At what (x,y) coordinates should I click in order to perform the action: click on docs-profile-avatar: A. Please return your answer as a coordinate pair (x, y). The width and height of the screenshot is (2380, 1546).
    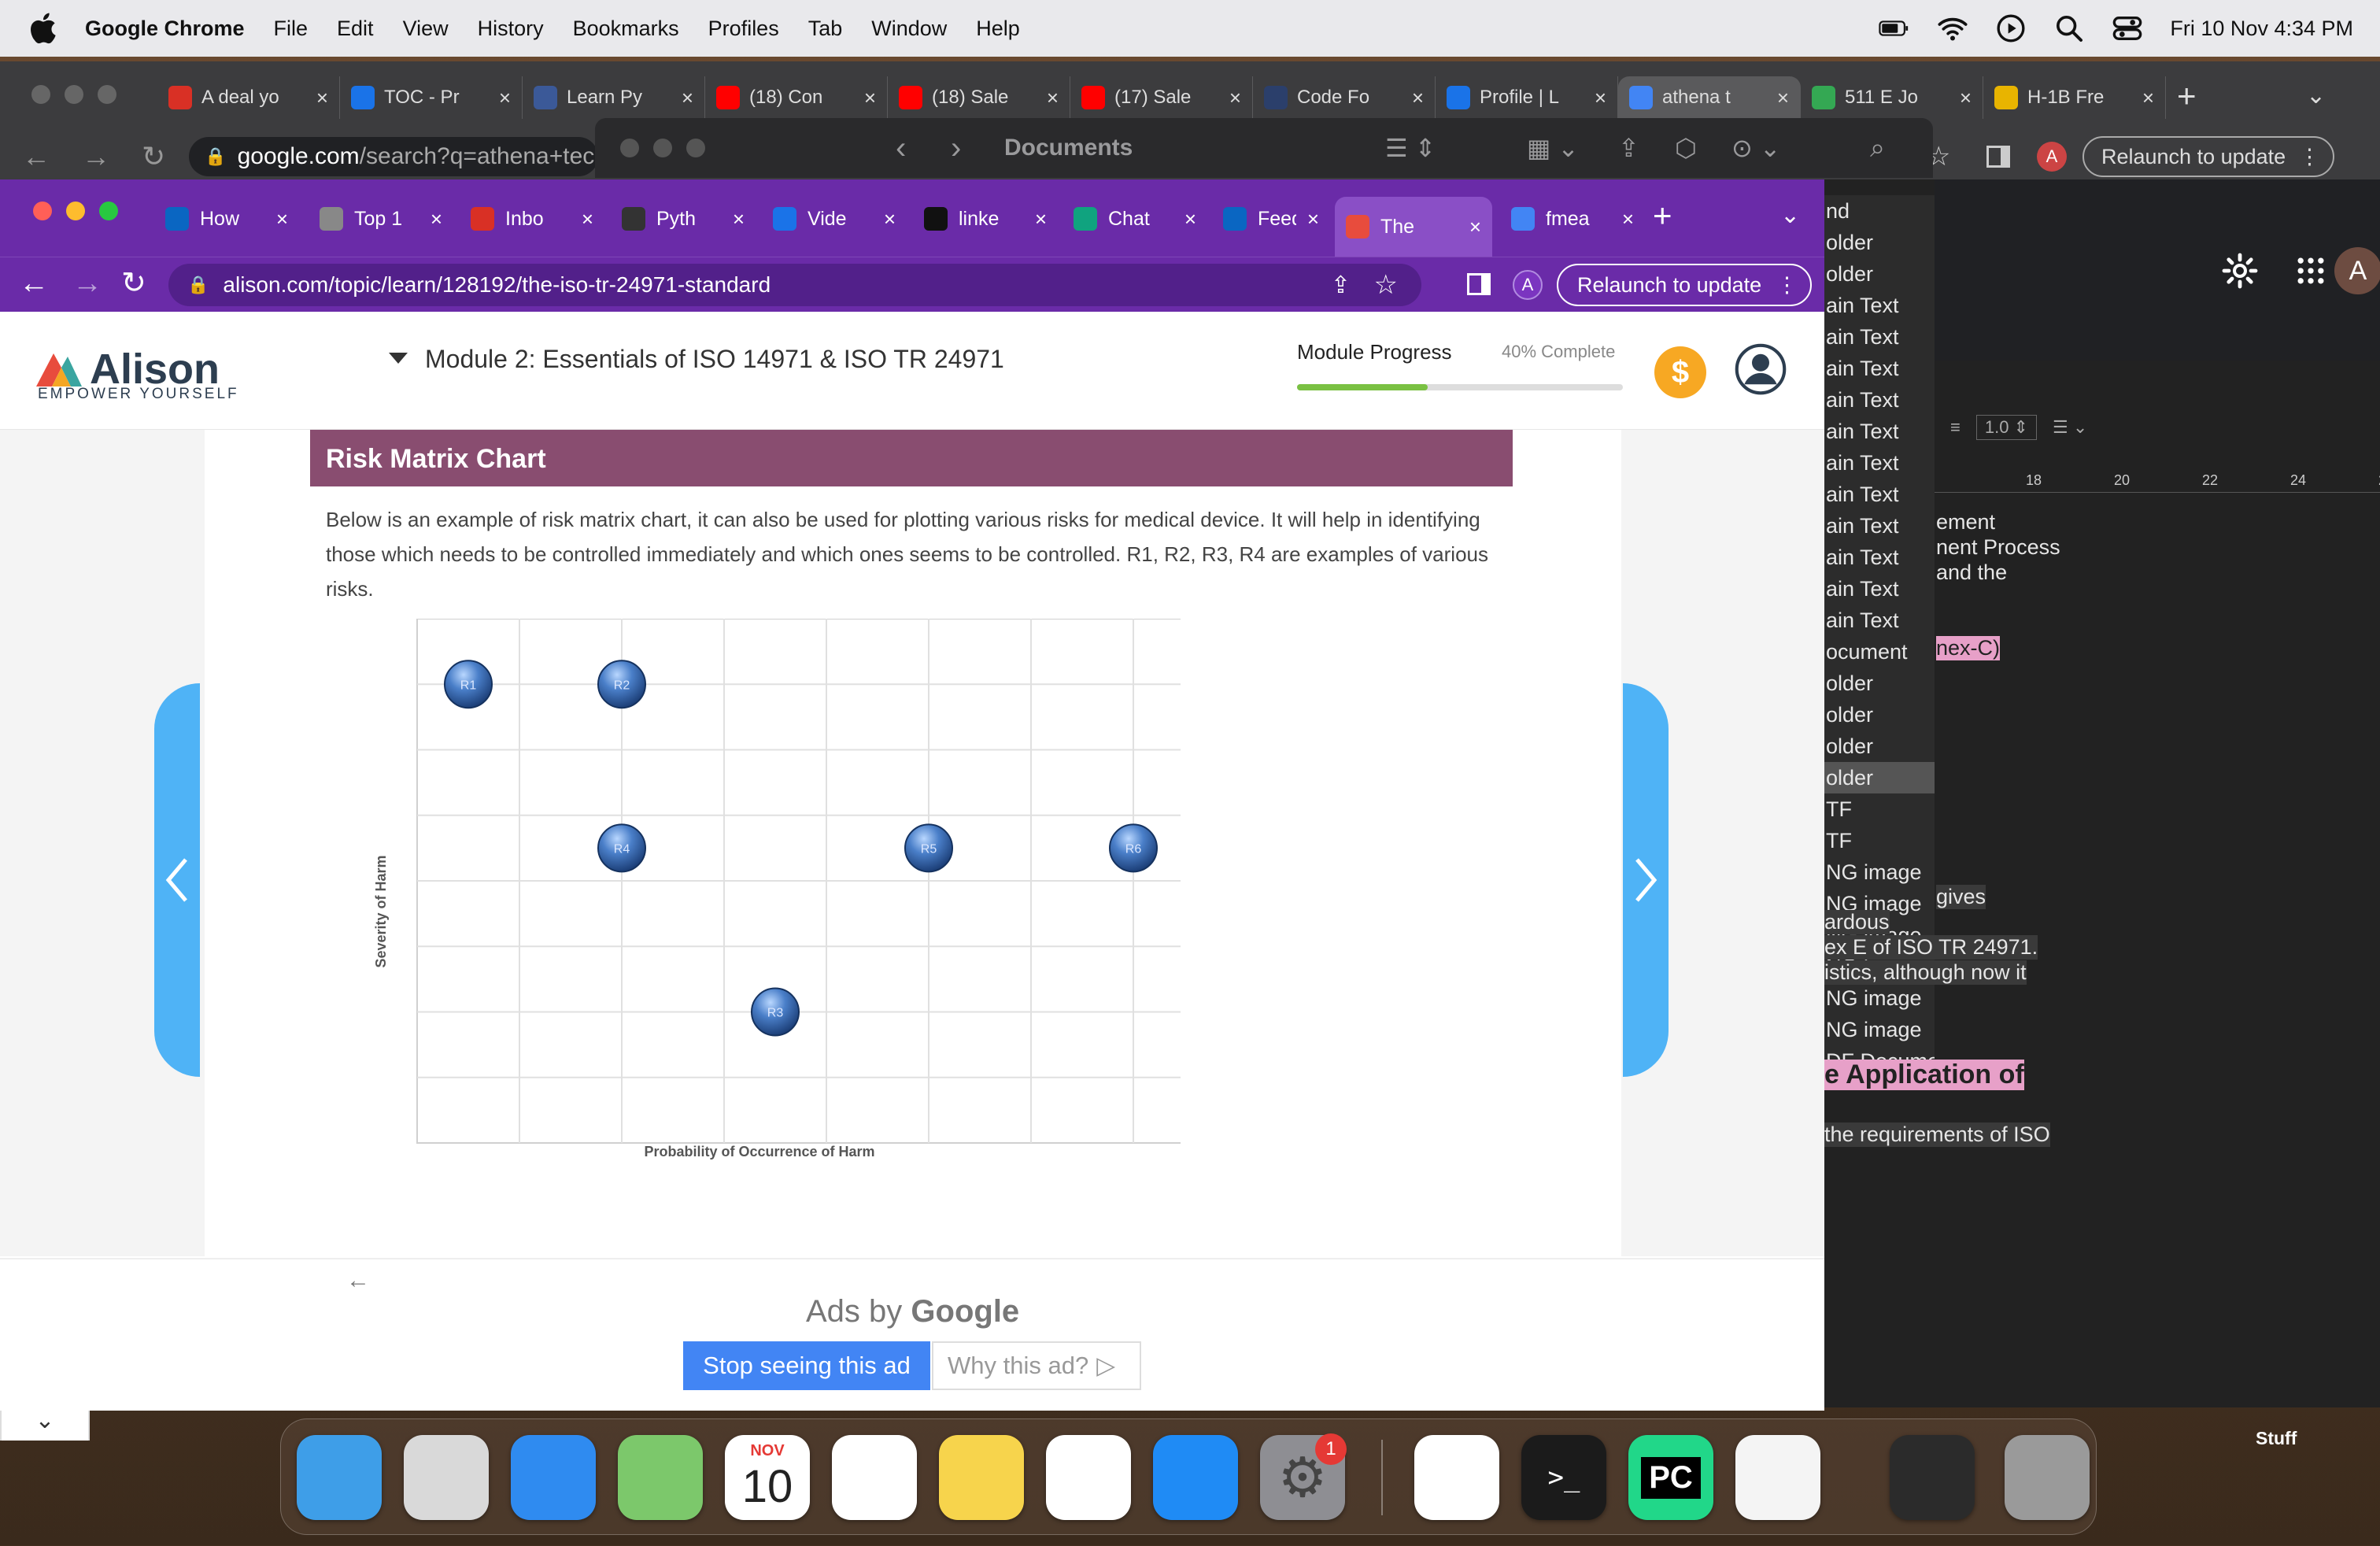
    Looking at the image, I should click on (2357, 270).